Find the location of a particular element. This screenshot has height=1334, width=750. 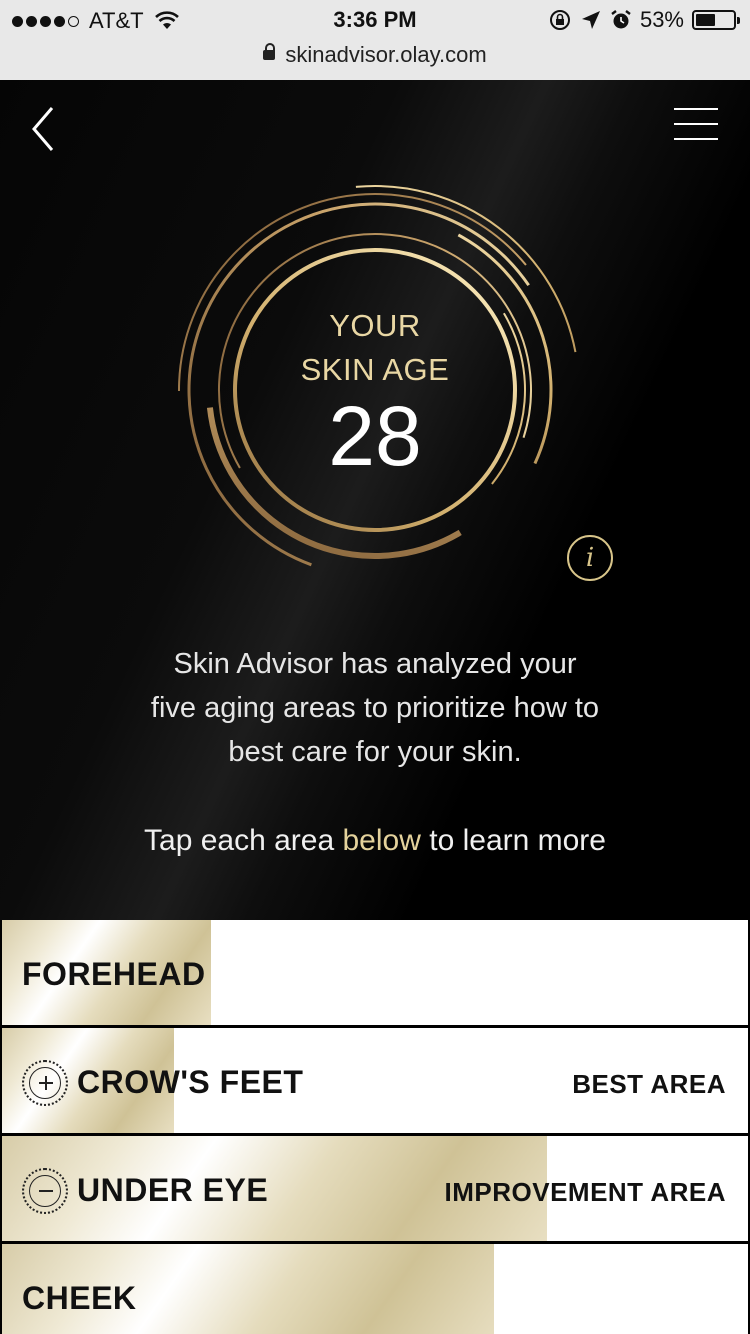

tap-text-before: Tap each area is located at coordinates (239, 840).